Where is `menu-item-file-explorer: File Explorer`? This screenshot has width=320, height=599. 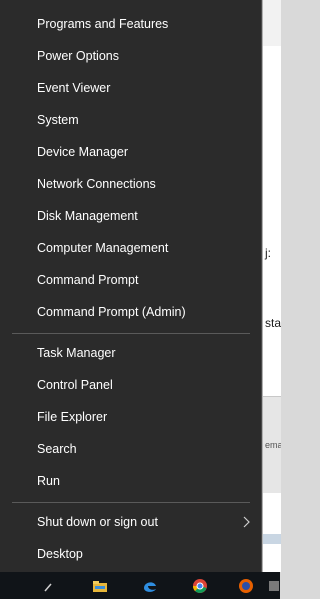 menu-item-file-explorer: File Explorer is located at coordinates (130, 417).